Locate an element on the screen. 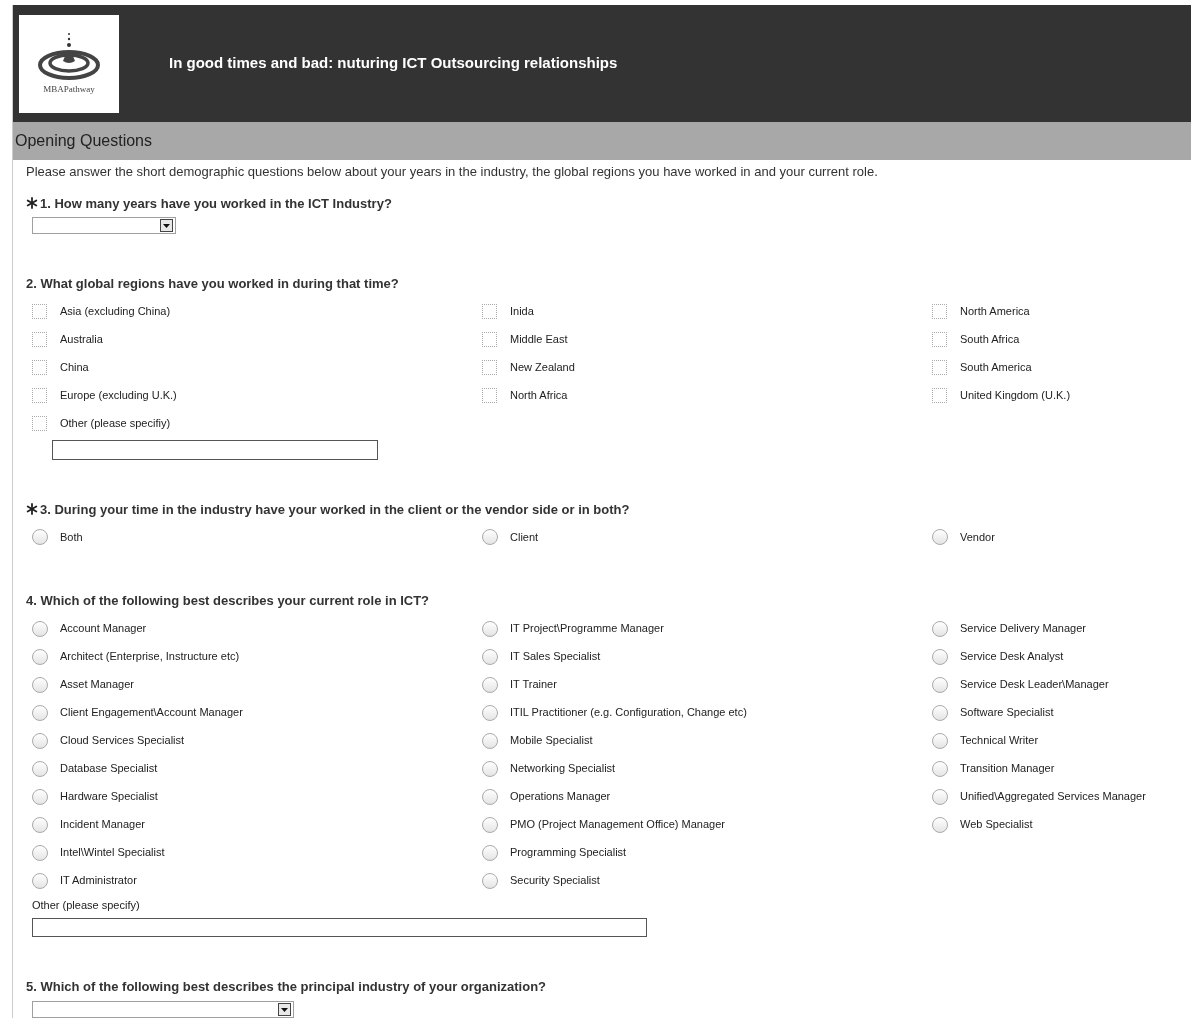 The image size is (1191, 1018). option-label: Asia (excluding China) is located at coordinates (115, 312).